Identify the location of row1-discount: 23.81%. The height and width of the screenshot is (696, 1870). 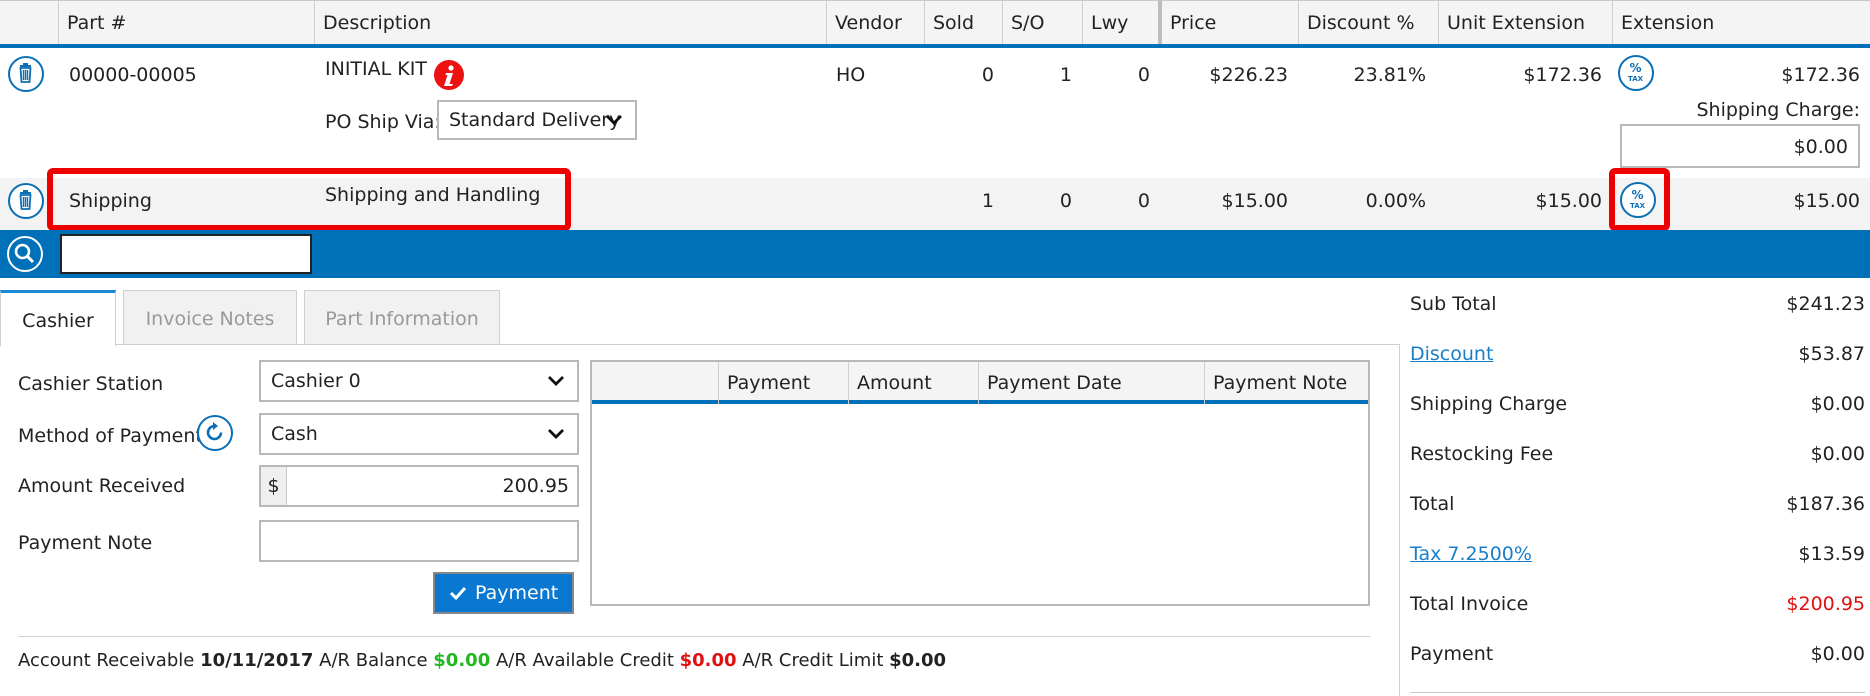
(1362, 75).